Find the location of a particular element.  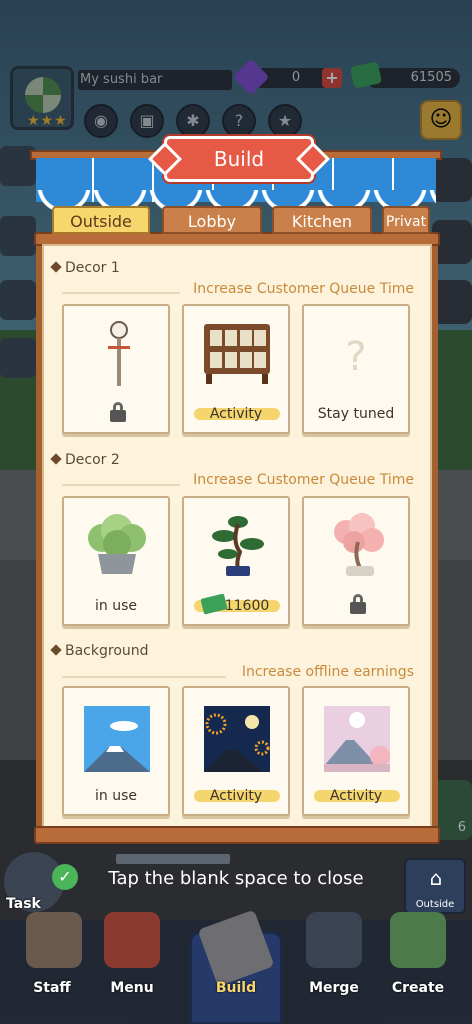

outside-label: Outside is located at coordinates (435, 904).